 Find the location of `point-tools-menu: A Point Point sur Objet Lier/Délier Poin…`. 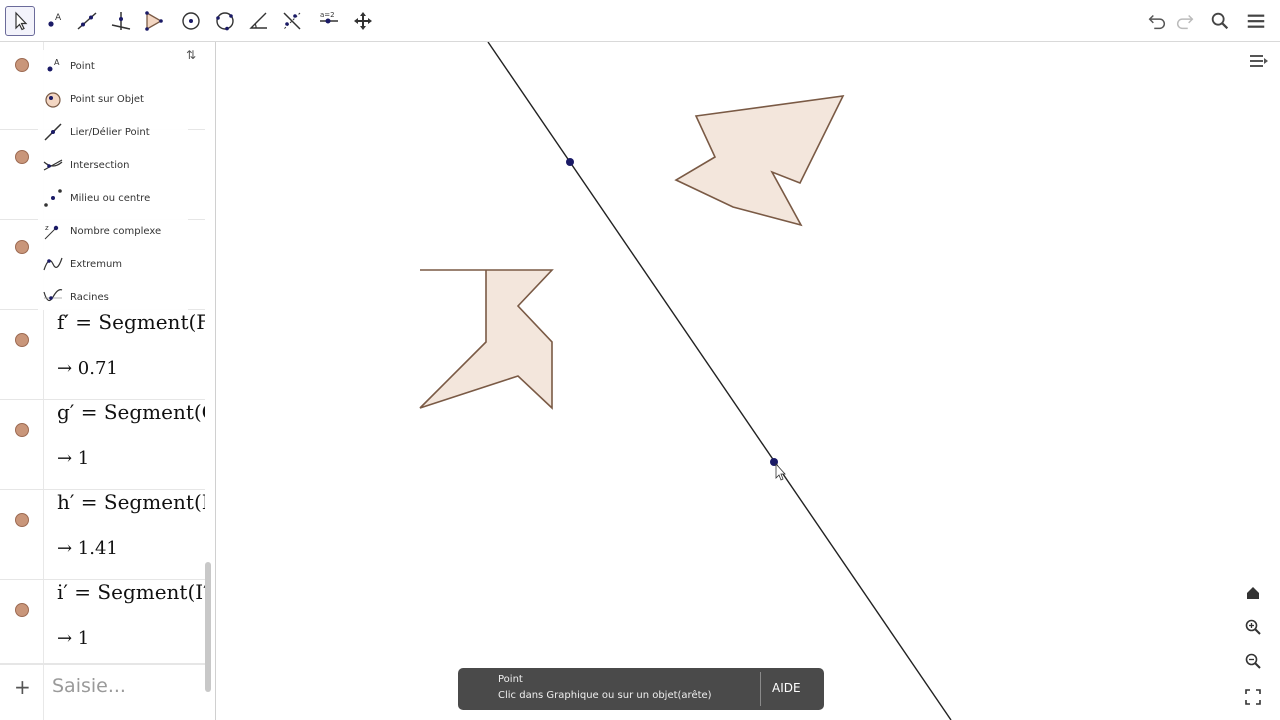

point-tools-menu: A Point Point sur Objet Lier/Délier Poin… is located at coordinates (113, 180).